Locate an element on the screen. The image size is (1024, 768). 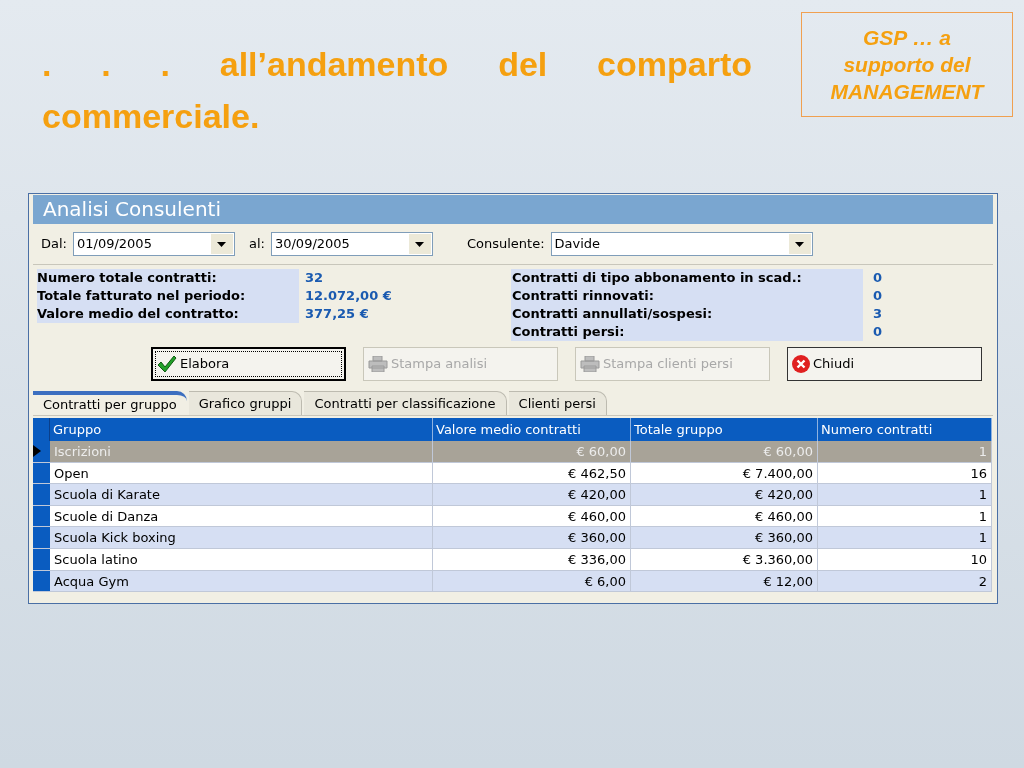
table-cell: Iscrizioni is located at coordinates (241, 451).